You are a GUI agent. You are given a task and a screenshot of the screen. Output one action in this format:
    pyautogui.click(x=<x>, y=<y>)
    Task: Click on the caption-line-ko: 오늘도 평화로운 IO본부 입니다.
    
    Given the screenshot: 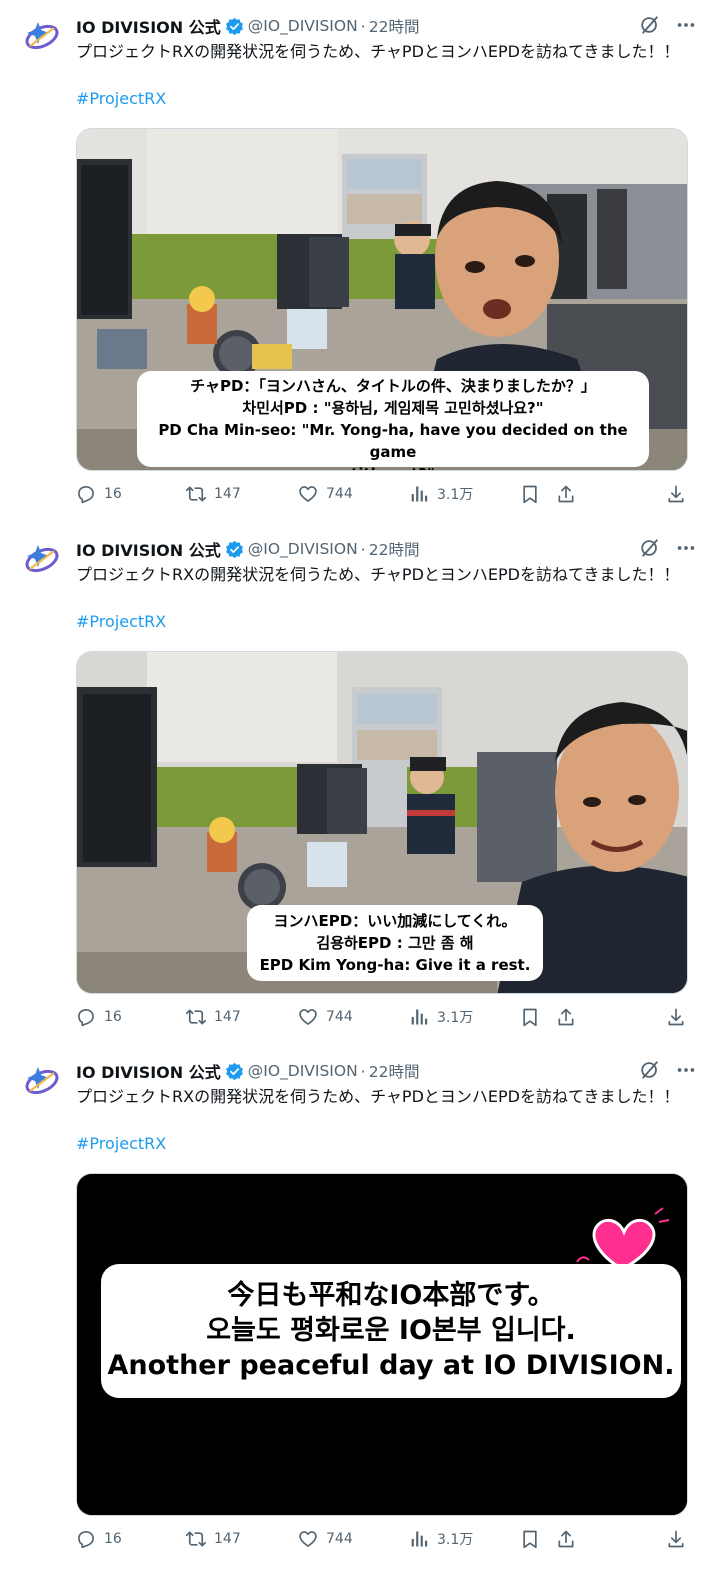 What is the action you would take?
    pyautogui.click(x=391, y=1330)
    